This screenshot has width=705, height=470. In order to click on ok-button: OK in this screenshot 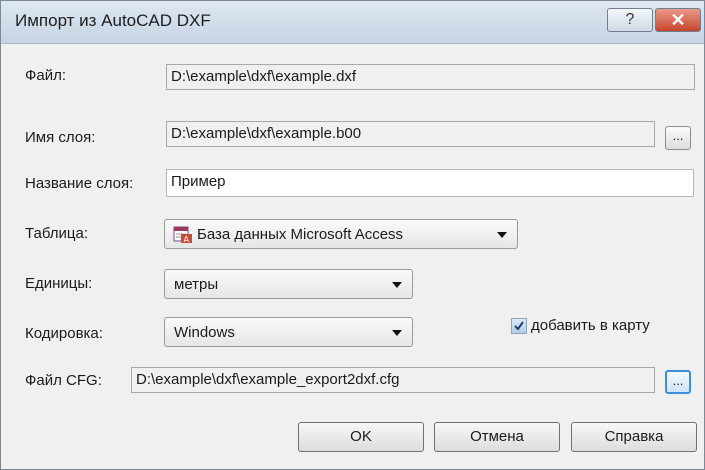, I will do `click(361, 437)`.